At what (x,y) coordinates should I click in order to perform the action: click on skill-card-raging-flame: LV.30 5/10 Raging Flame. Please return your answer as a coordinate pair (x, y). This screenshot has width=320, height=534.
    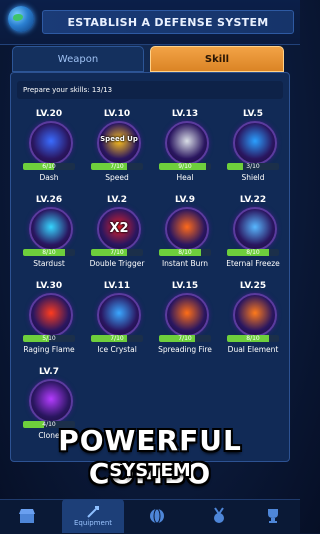
    Looking at the image, I should click on (49, 322).